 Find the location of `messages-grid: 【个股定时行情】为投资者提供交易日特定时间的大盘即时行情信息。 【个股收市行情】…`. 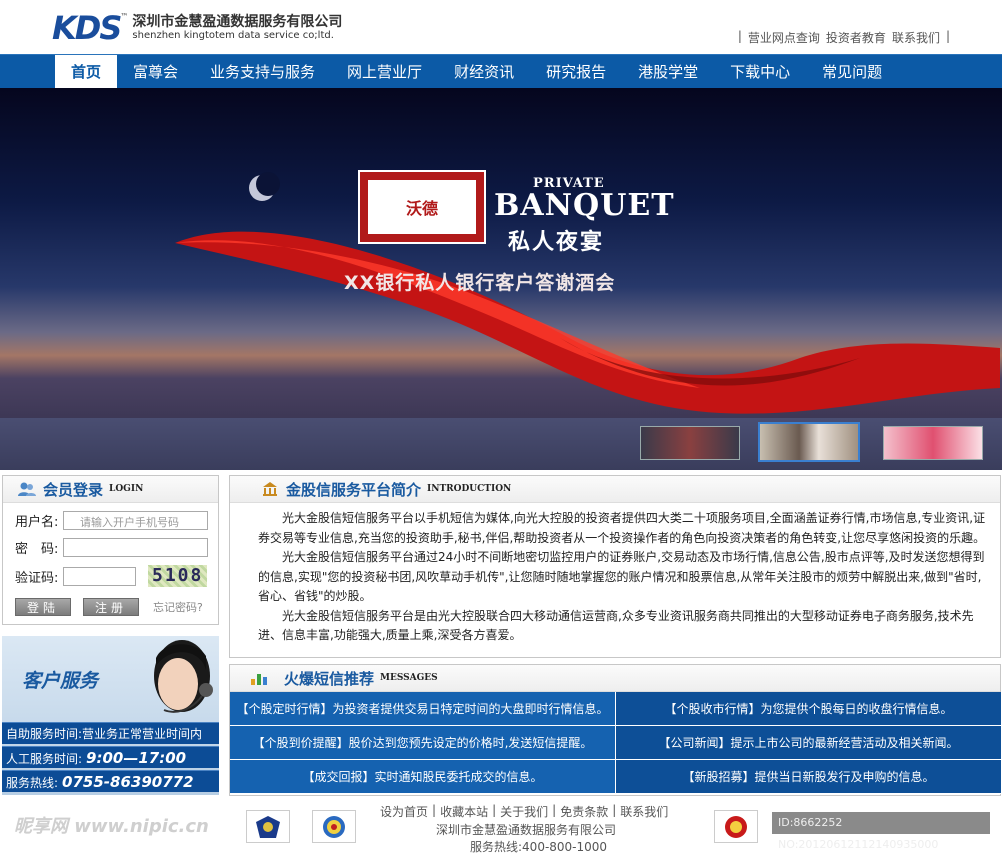

messages-grid: 【个股定时行情】为投资者提供交易日特定时间的大盘即时行情信息。 【个股收市行情】… is located at coordinates (616, 743).